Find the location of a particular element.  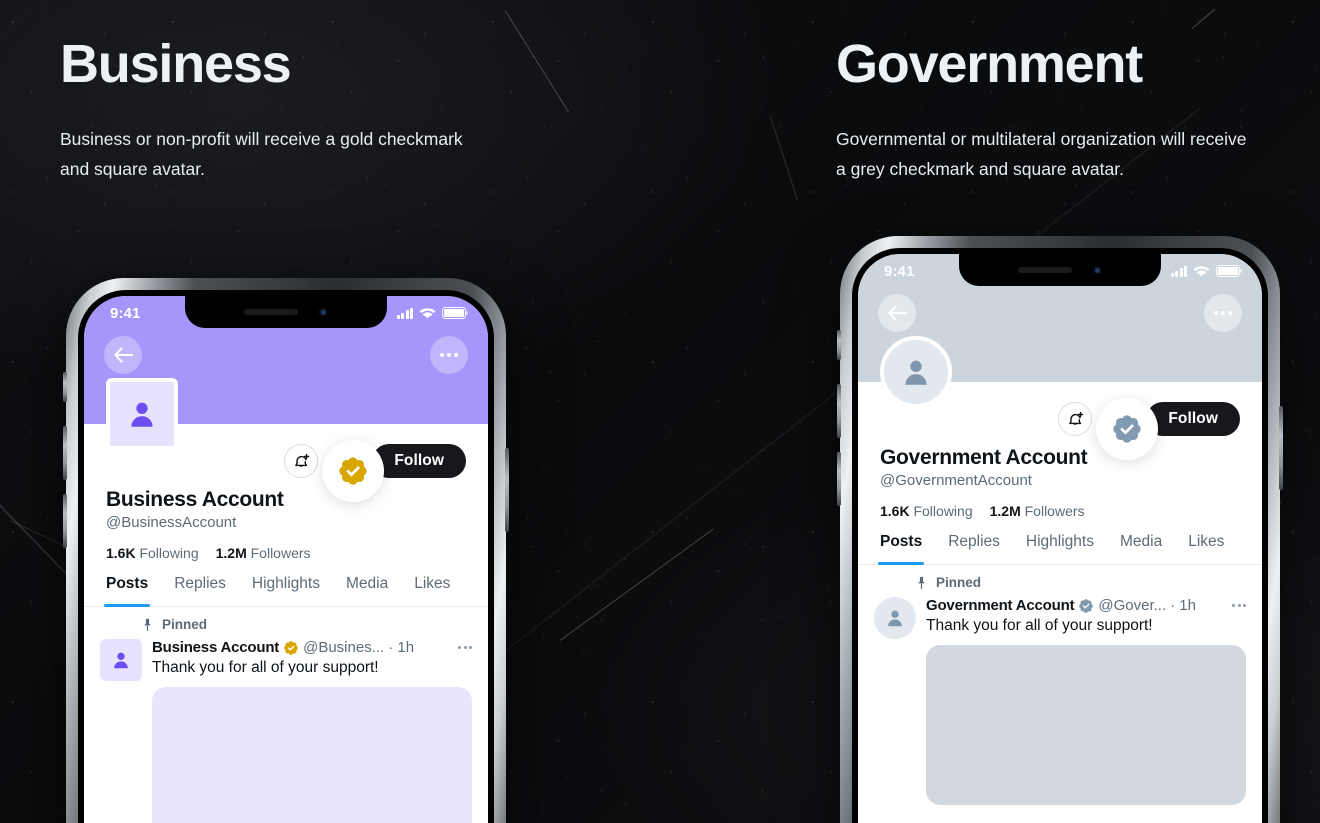

profile-name-row-business: Business Account is located at coordinates (286, 500).